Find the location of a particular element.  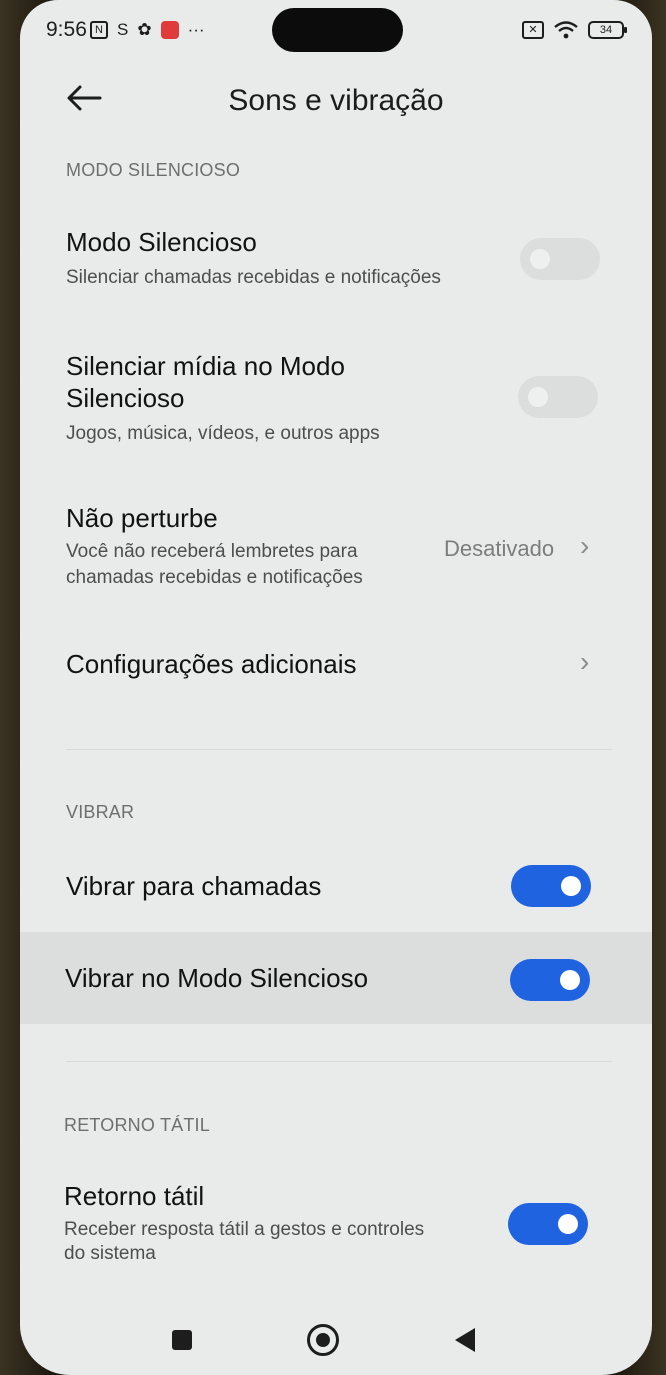

vibrate-calls-row: Vibrar para chamadas is located at coordinates (336, 888).